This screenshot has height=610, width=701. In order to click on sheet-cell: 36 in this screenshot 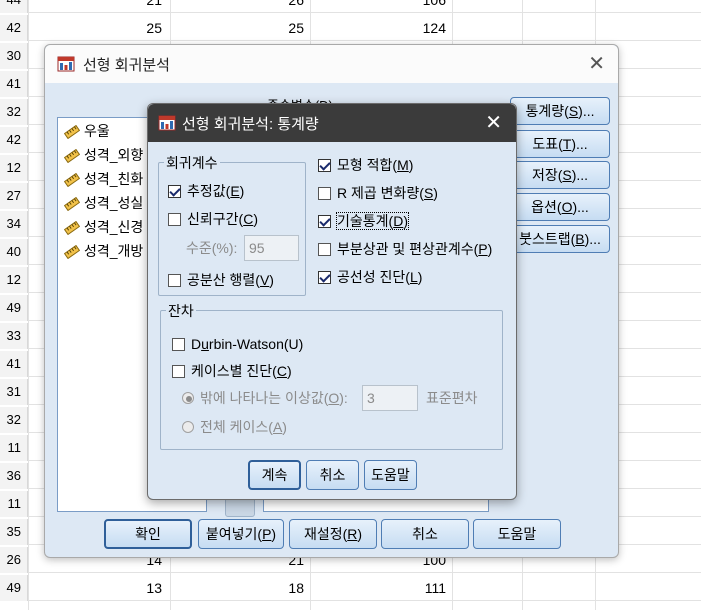, I will do `click(14, 476)`.